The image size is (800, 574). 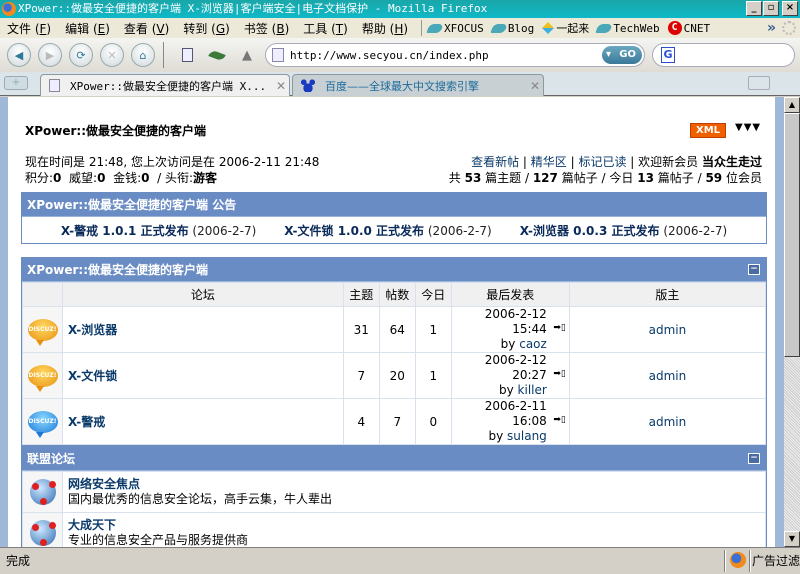 I want to click on reload-icon: ⟳, so click(x=81, y=55).